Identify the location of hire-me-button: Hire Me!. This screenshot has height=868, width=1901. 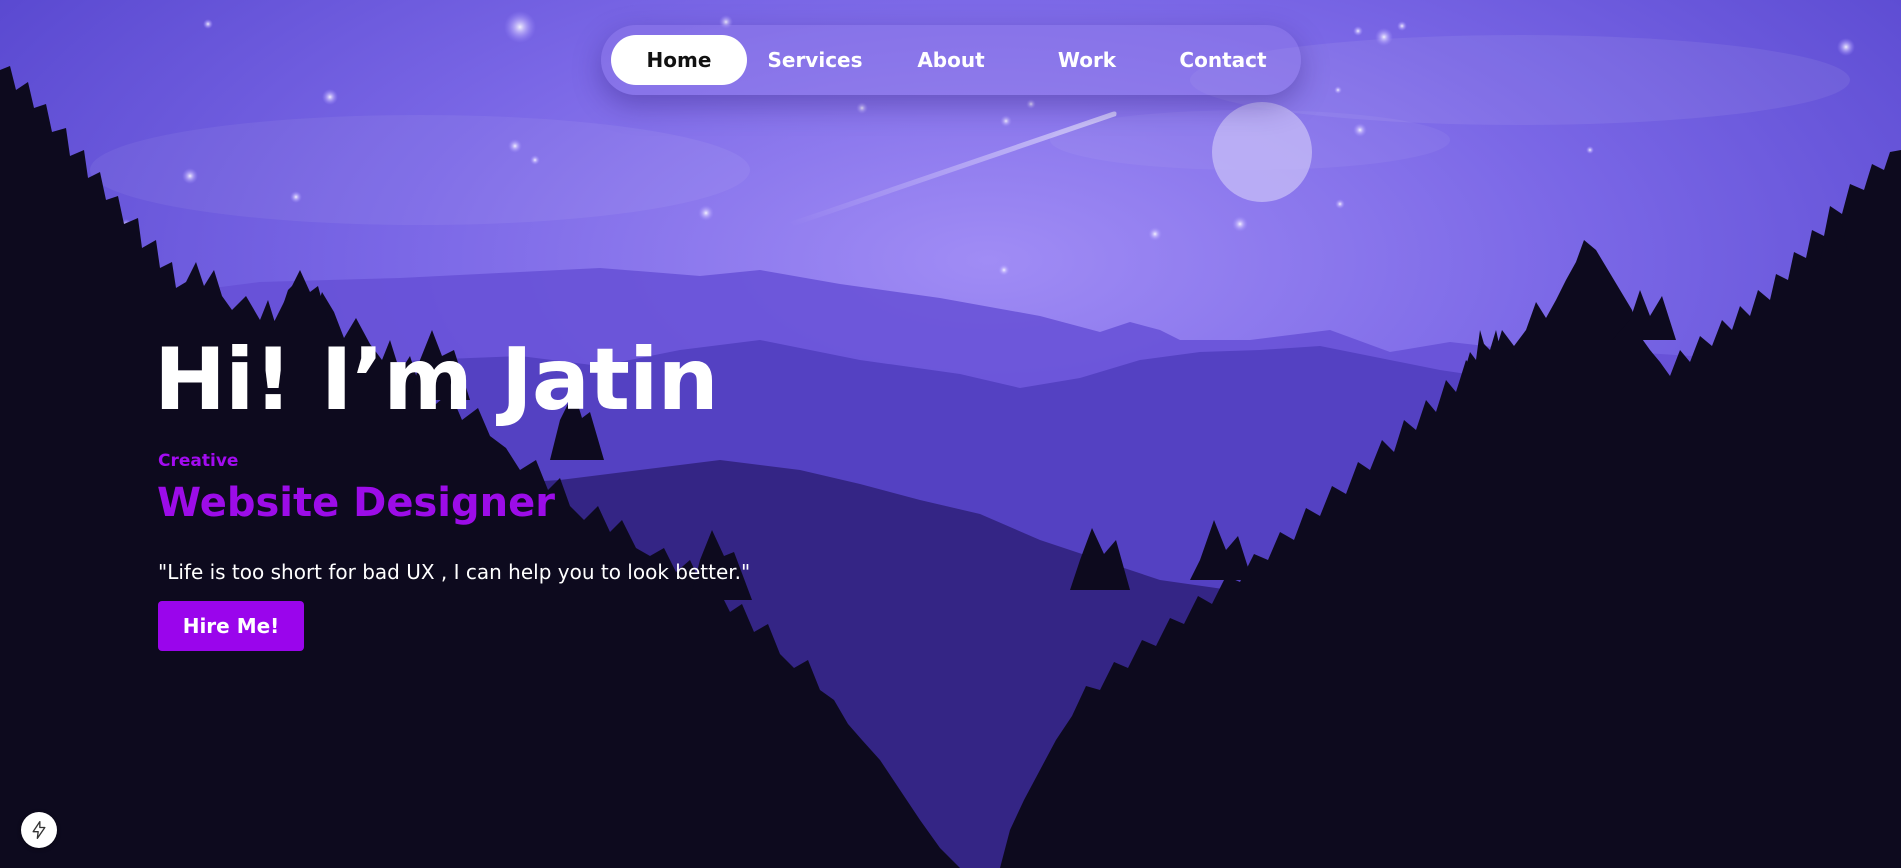
(231, 626).